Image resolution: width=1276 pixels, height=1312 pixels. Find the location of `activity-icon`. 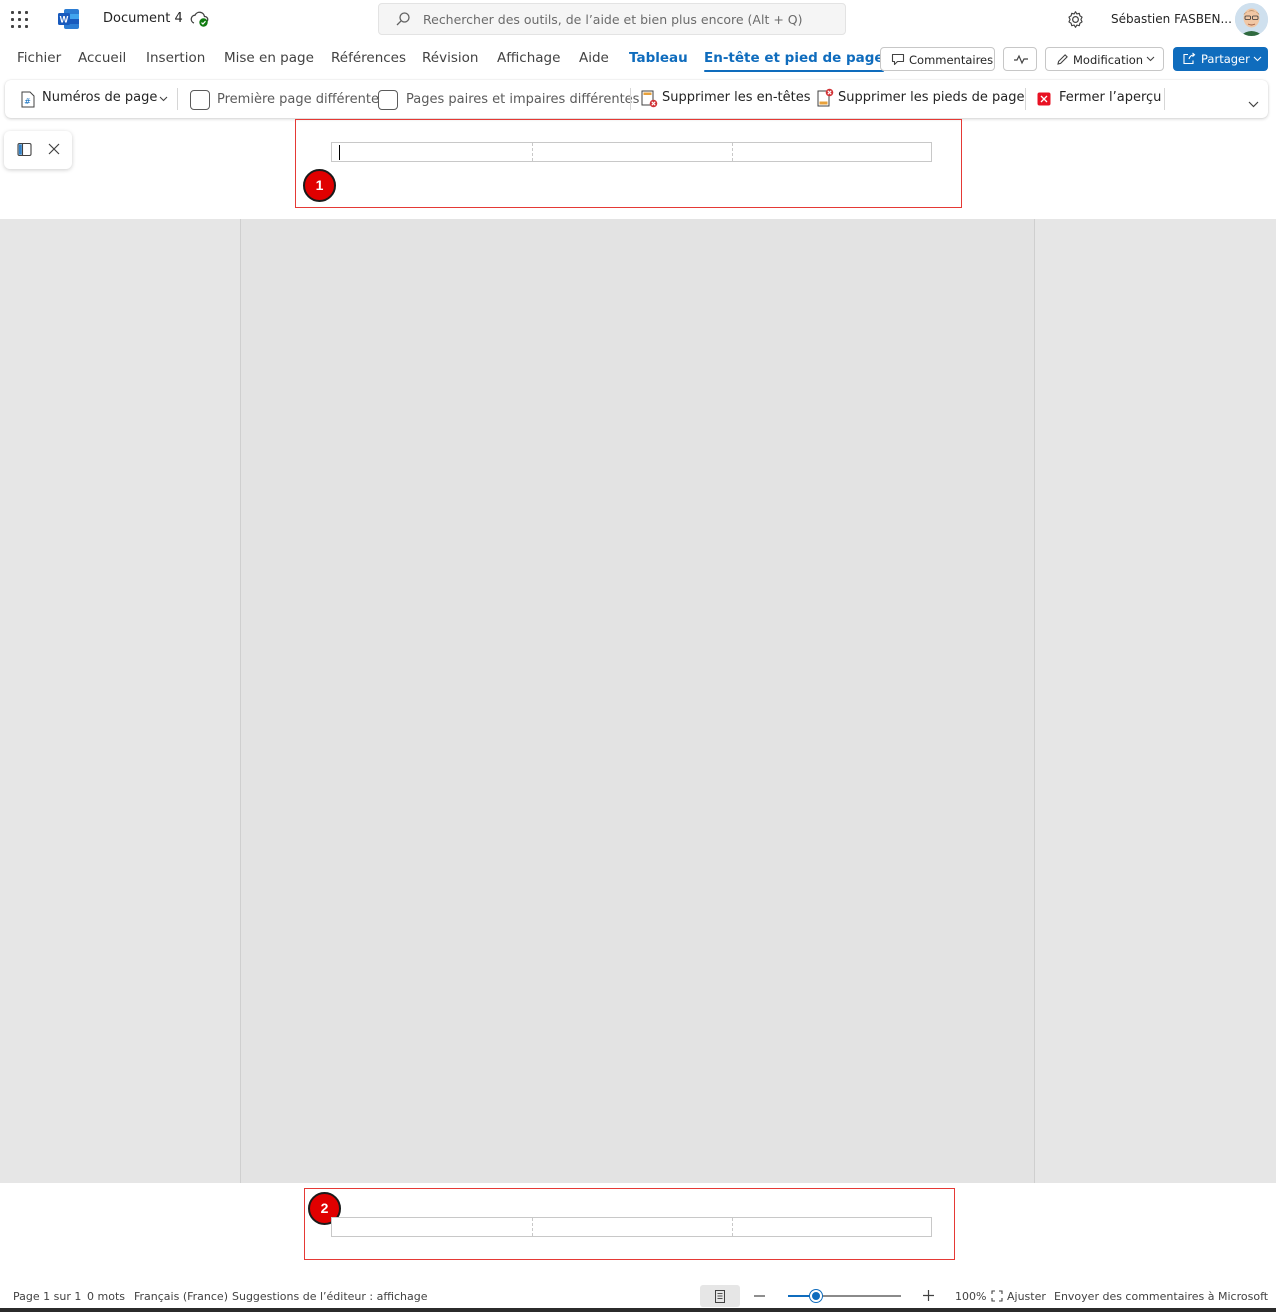

activity-icon is located at coordinates (1021, 59).